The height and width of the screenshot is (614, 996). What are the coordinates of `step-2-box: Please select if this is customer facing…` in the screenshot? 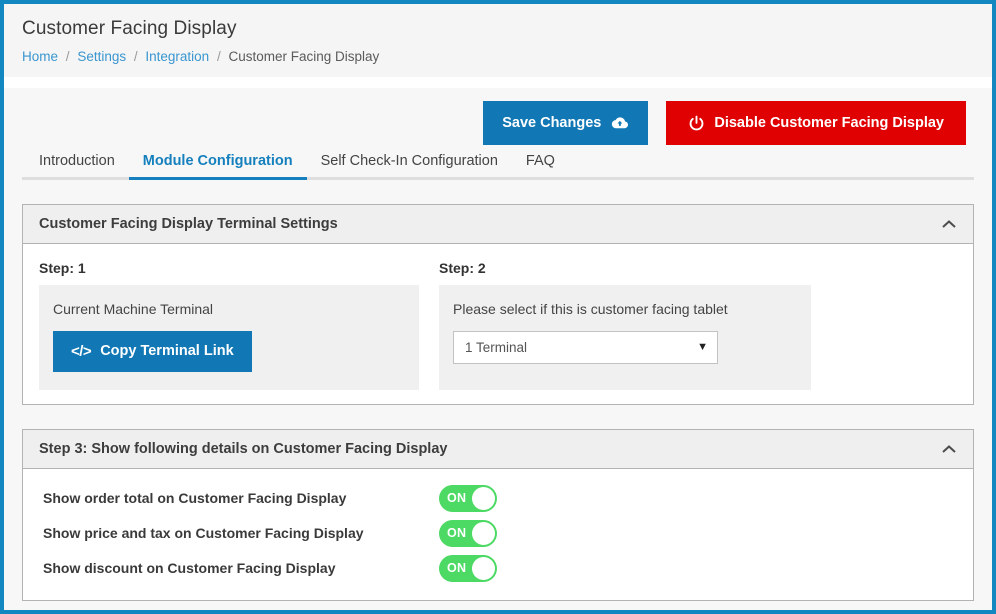 It's located at (625, 337).